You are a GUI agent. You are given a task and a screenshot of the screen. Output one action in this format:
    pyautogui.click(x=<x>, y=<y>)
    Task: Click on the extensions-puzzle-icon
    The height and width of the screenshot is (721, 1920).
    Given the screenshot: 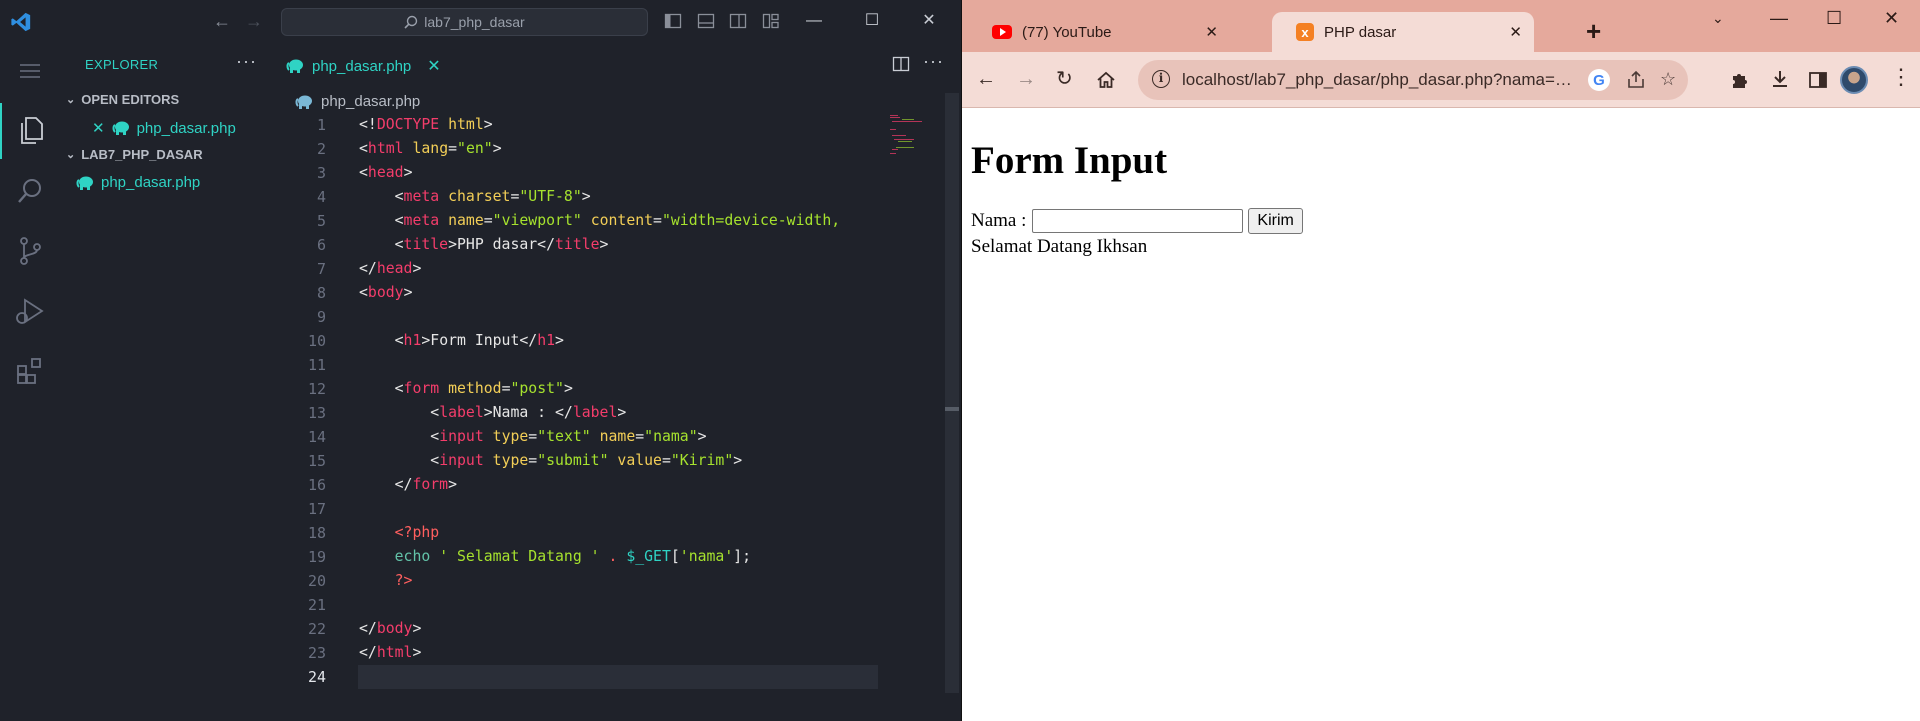 What is the action you would take?
    pyautogui.click(x=1740, y=80)
    